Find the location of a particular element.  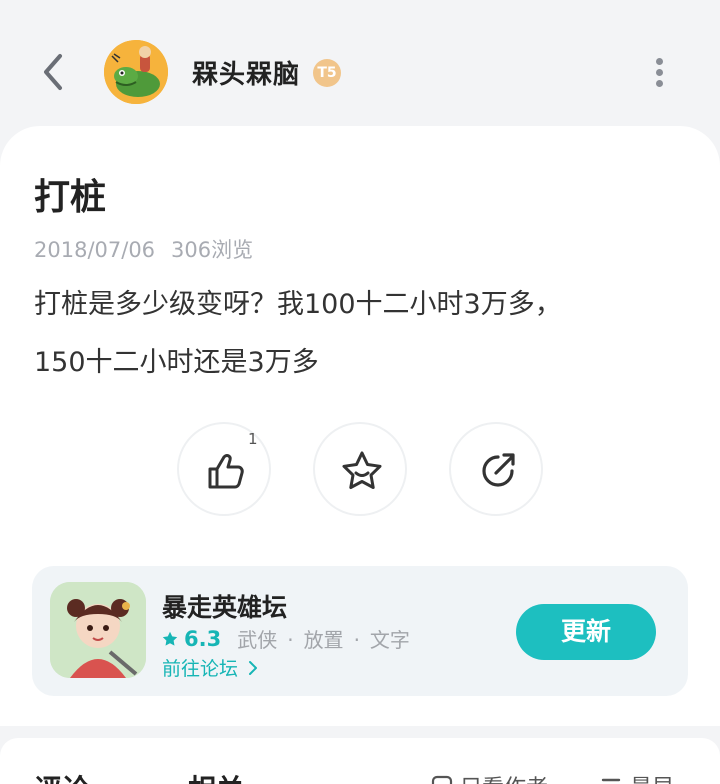

chevron-right-icon is located at coordinates (253, 667).